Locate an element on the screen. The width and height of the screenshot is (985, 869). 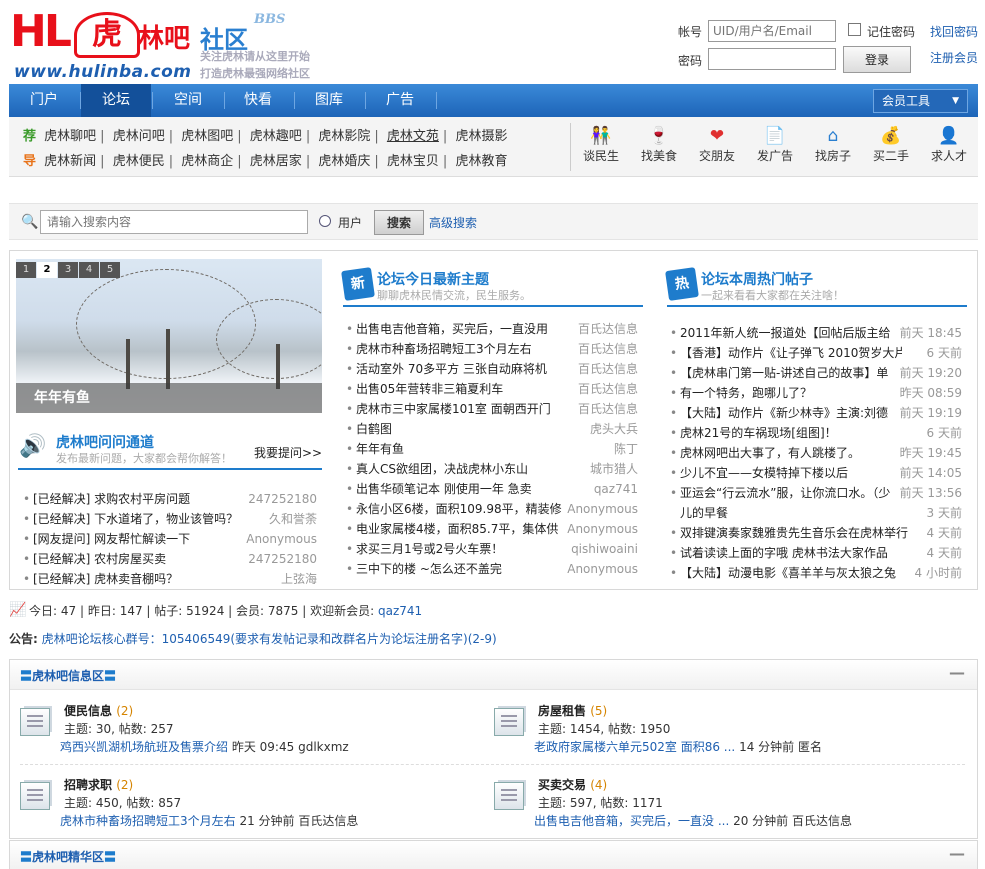
list-item: • 虎林21号的车祸现场[组图]！ 6 天前 is located at coordinates (816, 433).